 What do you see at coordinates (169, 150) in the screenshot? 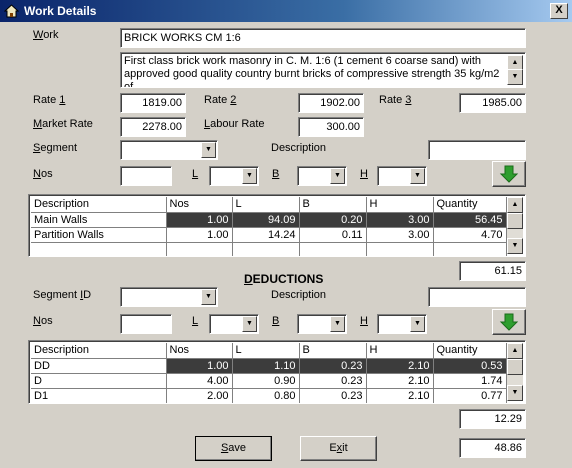
I see `segment-combo: ▼` at bounding box center [169, 150].